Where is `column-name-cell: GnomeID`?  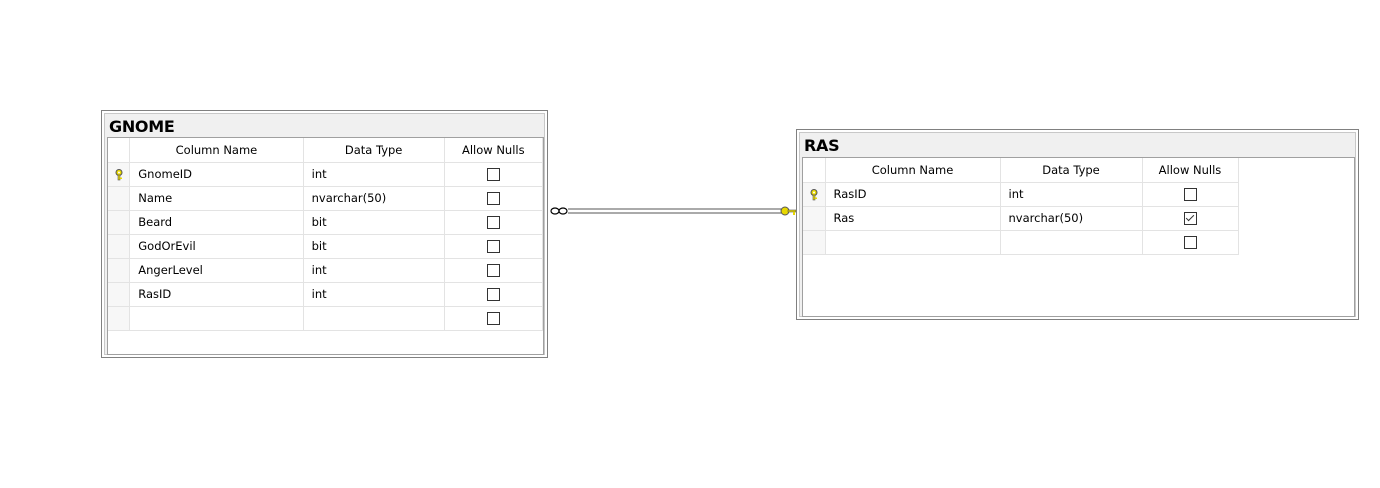
column-name-cell: GnomeID is located at coordinates (216, 174).